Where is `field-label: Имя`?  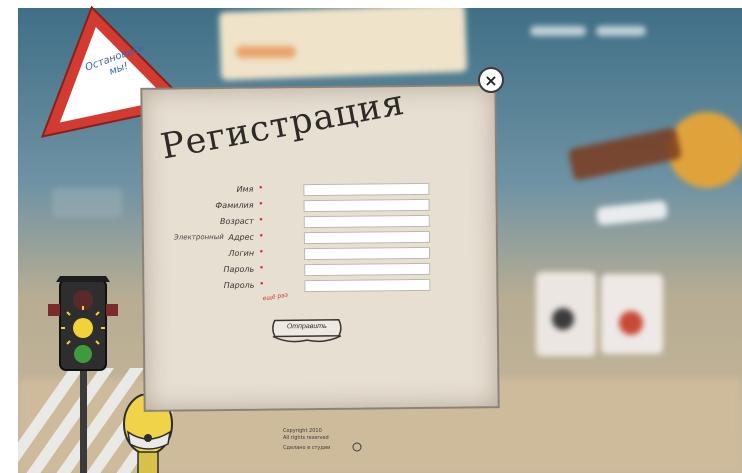 field-label: Имя is located at coordinates (245, 189).